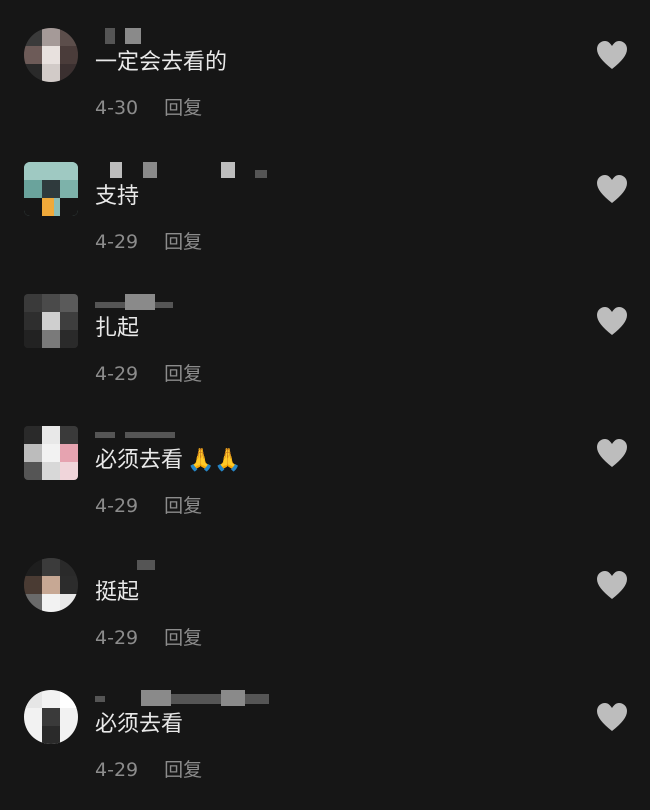  I want to click on comment-item: 必须去看 4-29 回复, so click(325, 750).